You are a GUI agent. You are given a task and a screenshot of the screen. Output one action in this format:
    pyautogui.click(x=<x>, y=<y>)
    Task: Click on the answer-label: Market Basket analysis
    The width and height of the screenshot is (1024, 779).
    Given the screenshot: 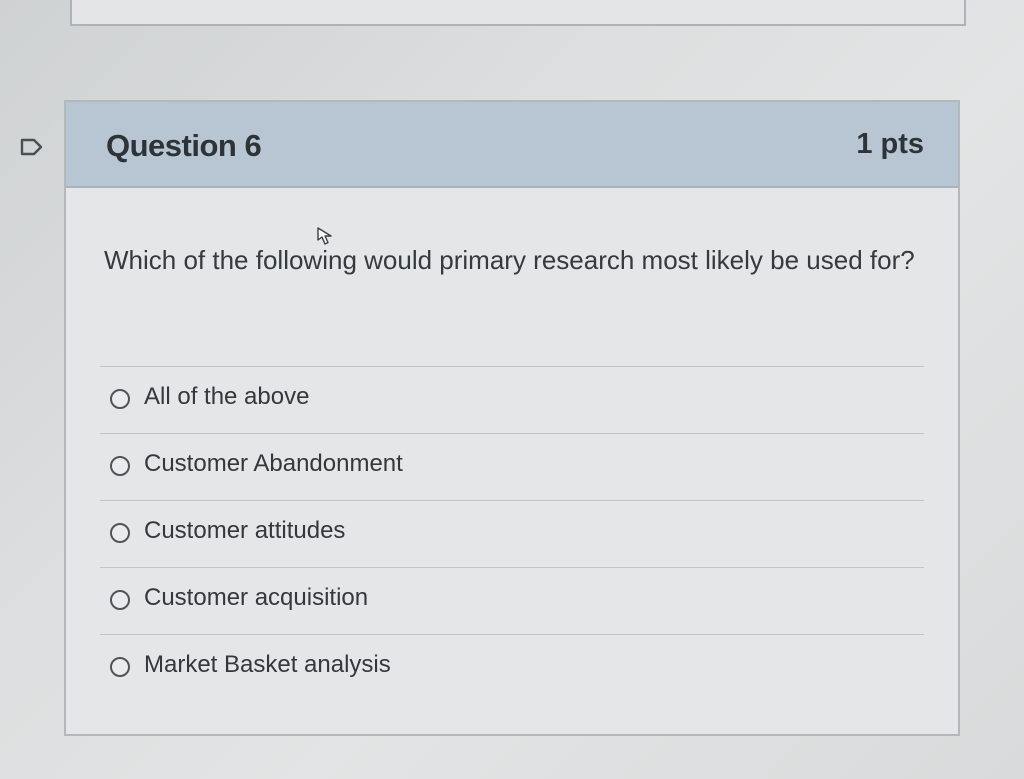 What is the action you would take?
    pyautogui.click(x=267, y=665)
    